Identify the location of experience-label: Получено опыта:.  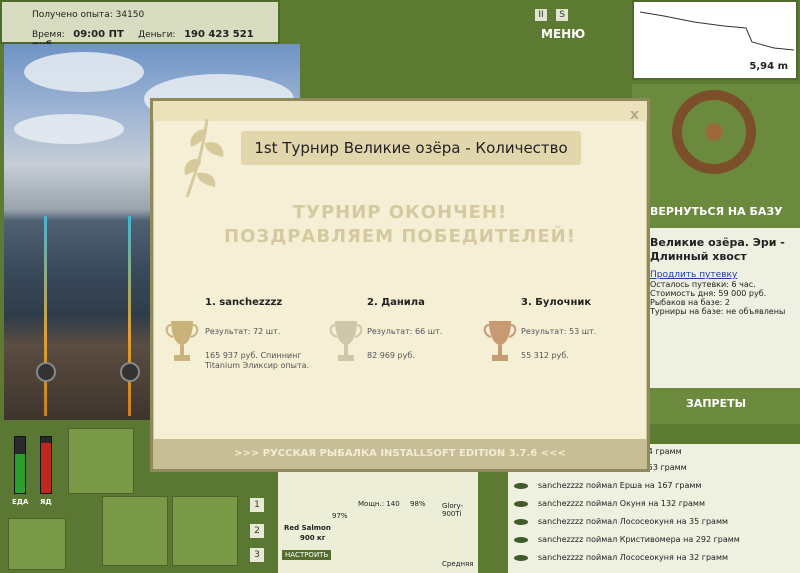
(72, 15).